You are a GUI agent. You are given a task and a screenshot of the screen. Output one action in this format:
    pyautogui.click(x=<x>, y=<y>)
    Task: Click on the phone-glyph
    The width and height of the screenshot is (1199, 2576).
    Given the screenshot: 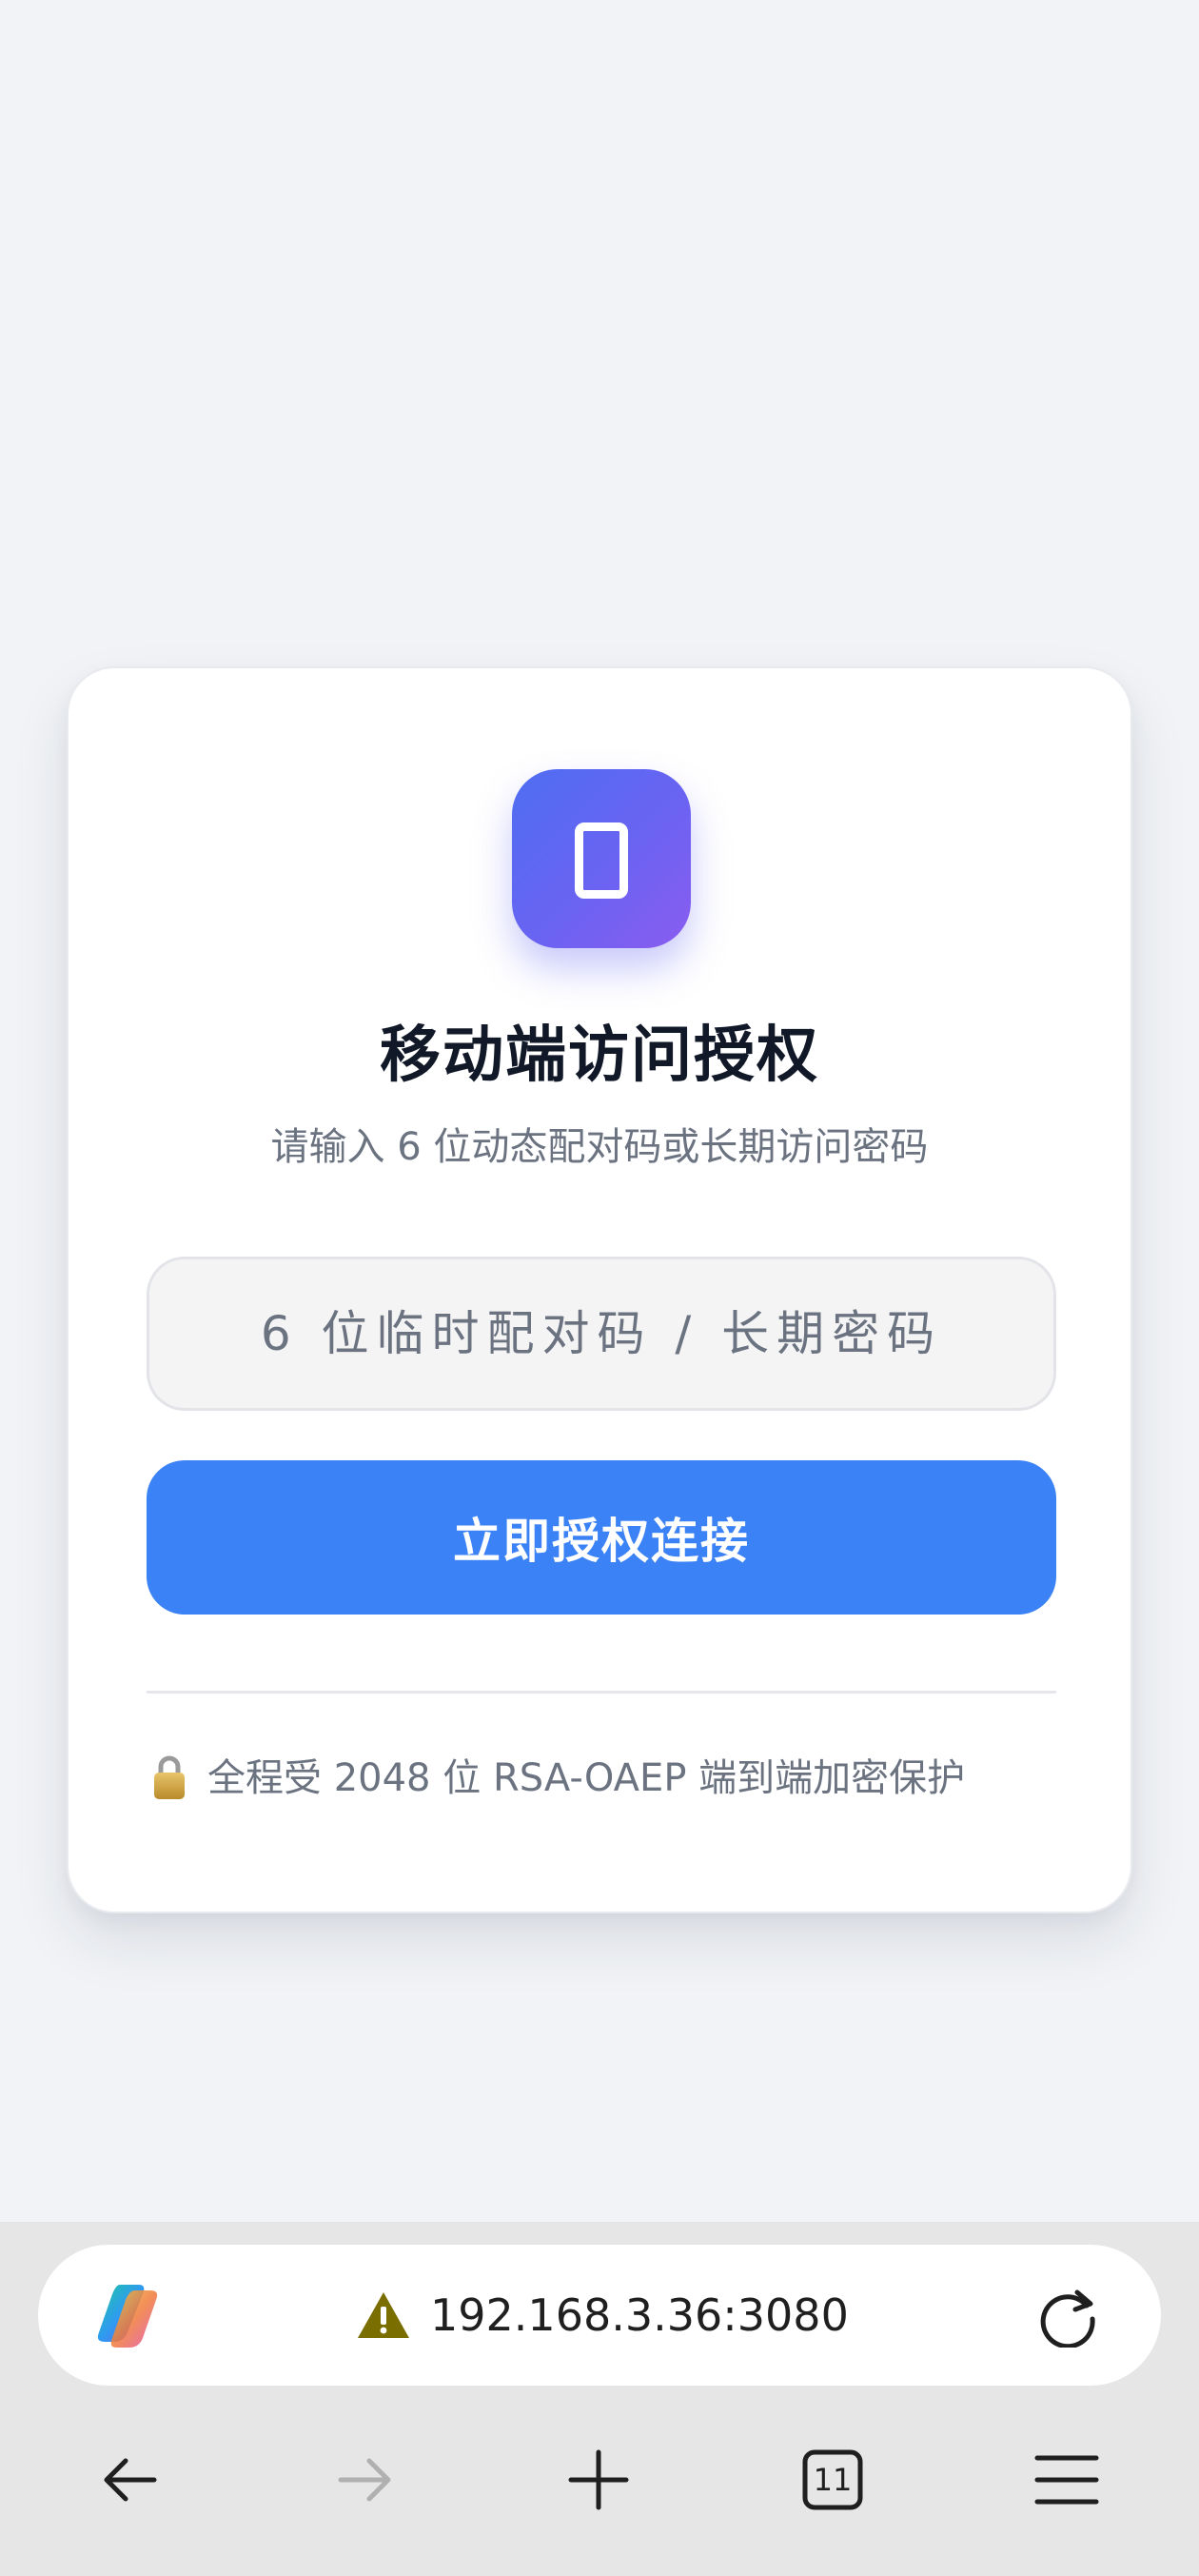 What is the action you would take?
    pyautogui.click(x=601, y=860)
    